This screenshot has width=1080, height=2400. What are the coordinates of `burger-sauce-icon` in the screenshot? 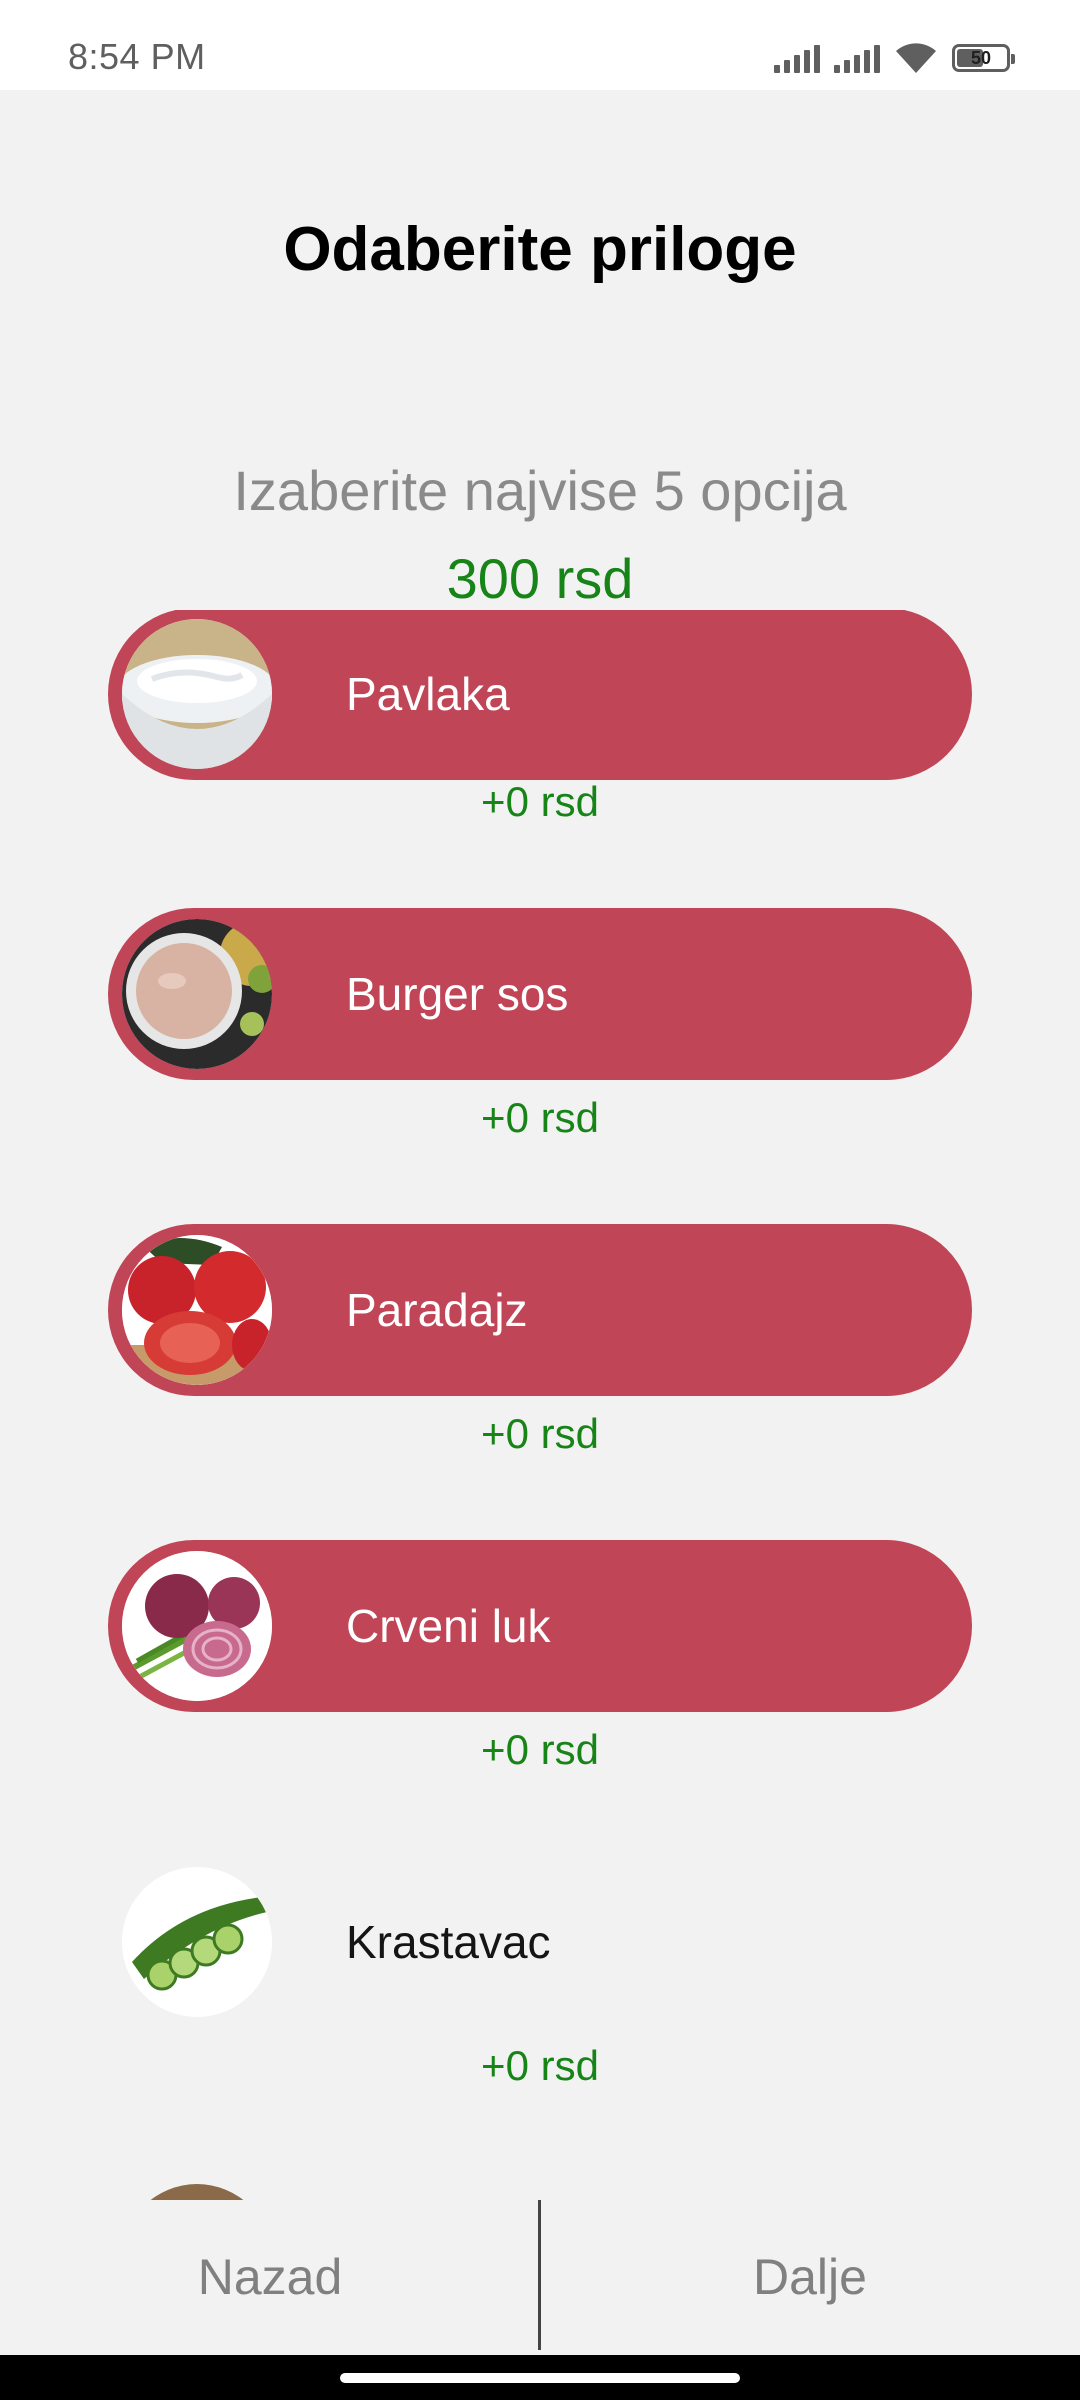 It's located at (197, 994).